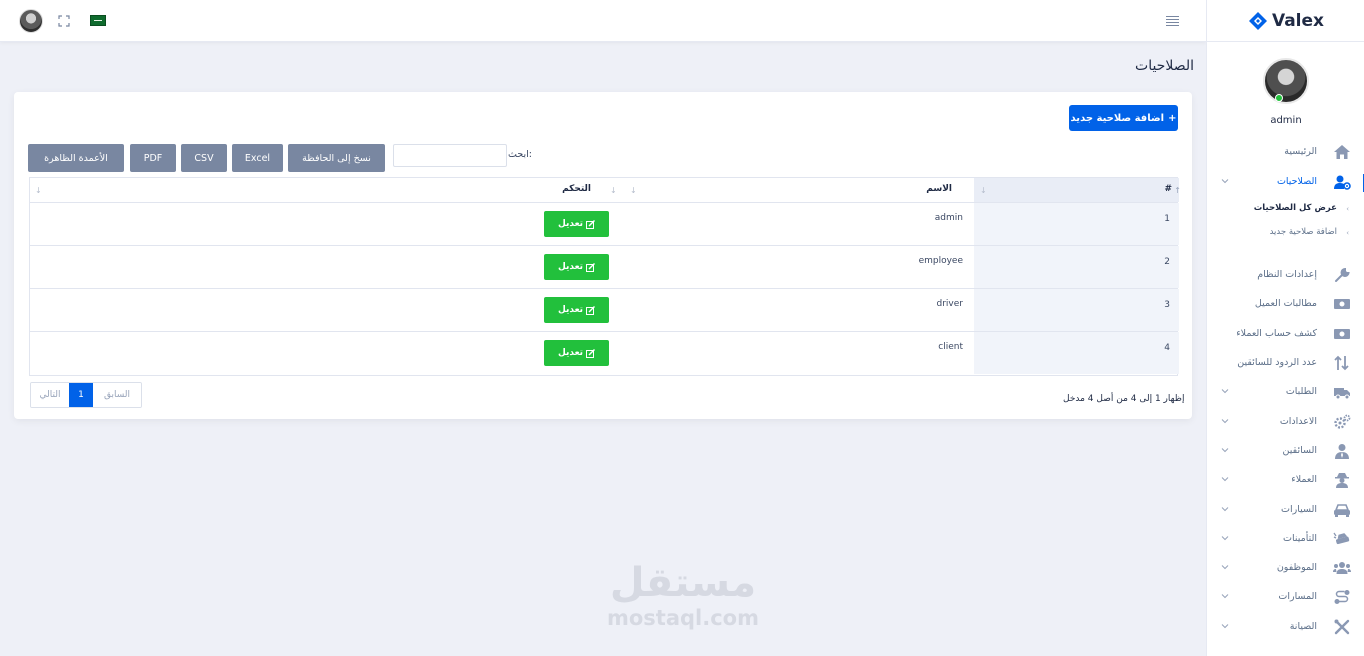  What do you see at coordinates (683, 583) in the screenshot?
I see `watermark-arabic: مستقل` at bounding box center [683, 583].